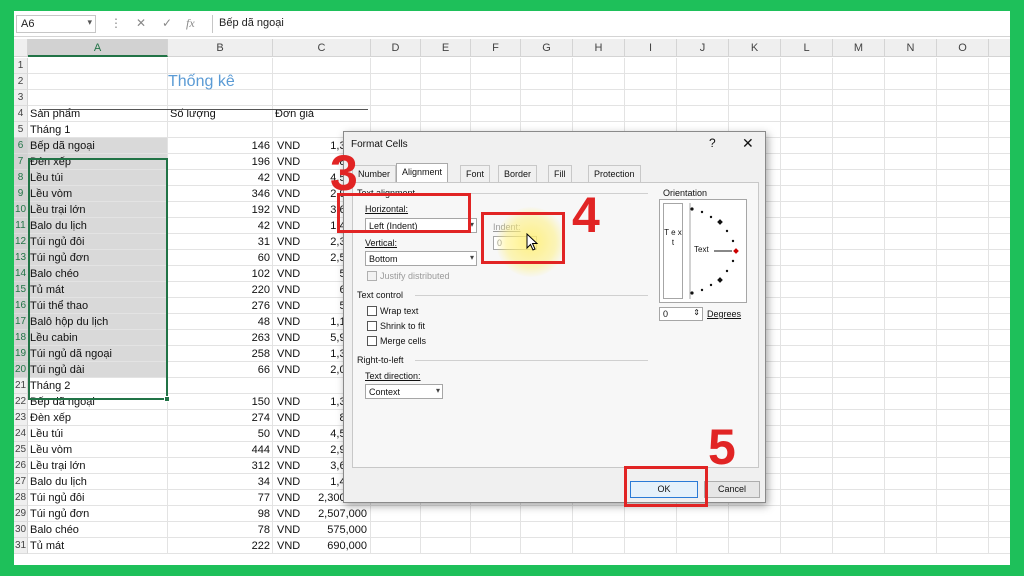  What do you see at coordinates (89, 22) in the screenshot?
I see `chevron-down-icon: ▾` at bounding box center [89, 22].